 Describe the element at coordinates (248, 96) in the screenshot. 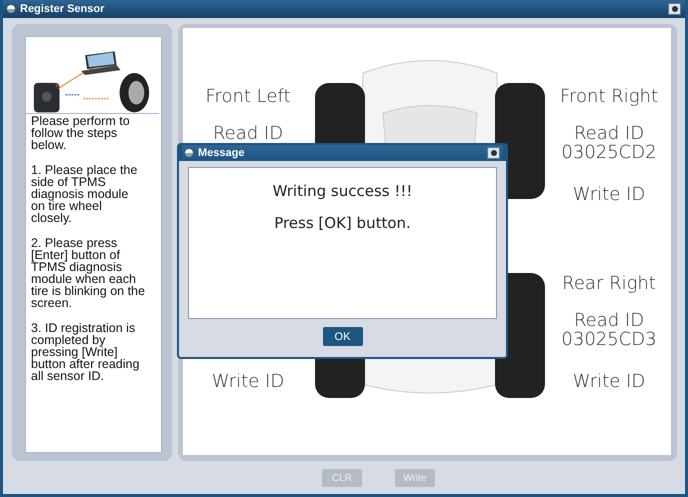

I see `tire-label: Front Left` at that location.